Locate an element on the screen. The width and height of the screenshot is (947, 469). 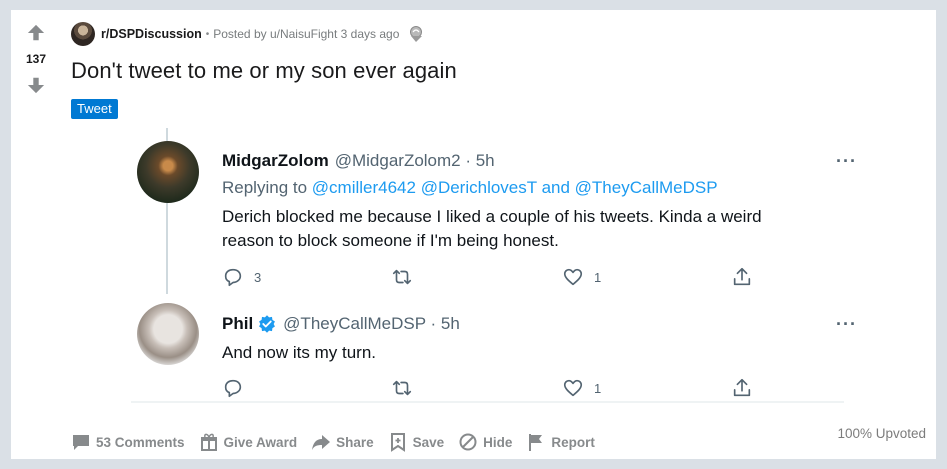
tweet2-avatar is located at coordinates (168, 334).